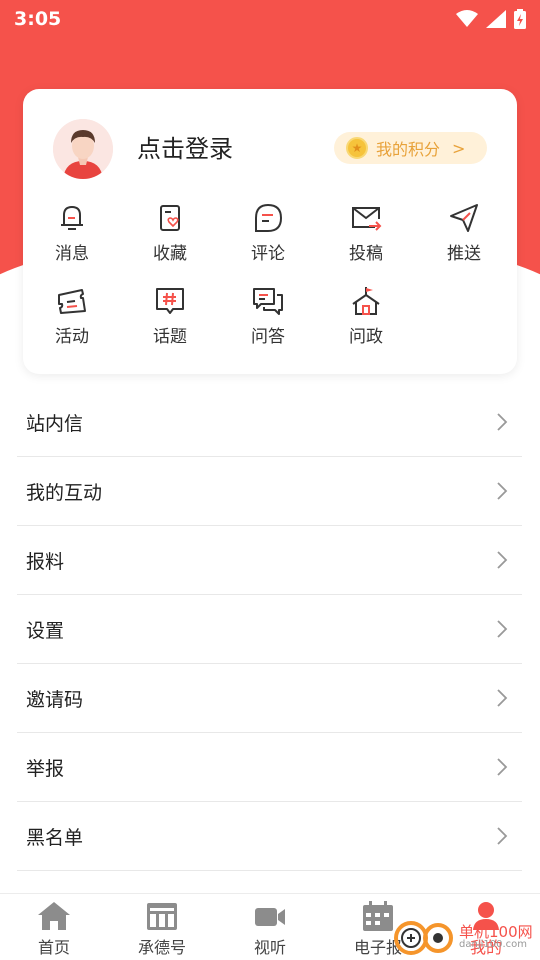  I want to click on points-label: 我的积分, so click(408, 149).